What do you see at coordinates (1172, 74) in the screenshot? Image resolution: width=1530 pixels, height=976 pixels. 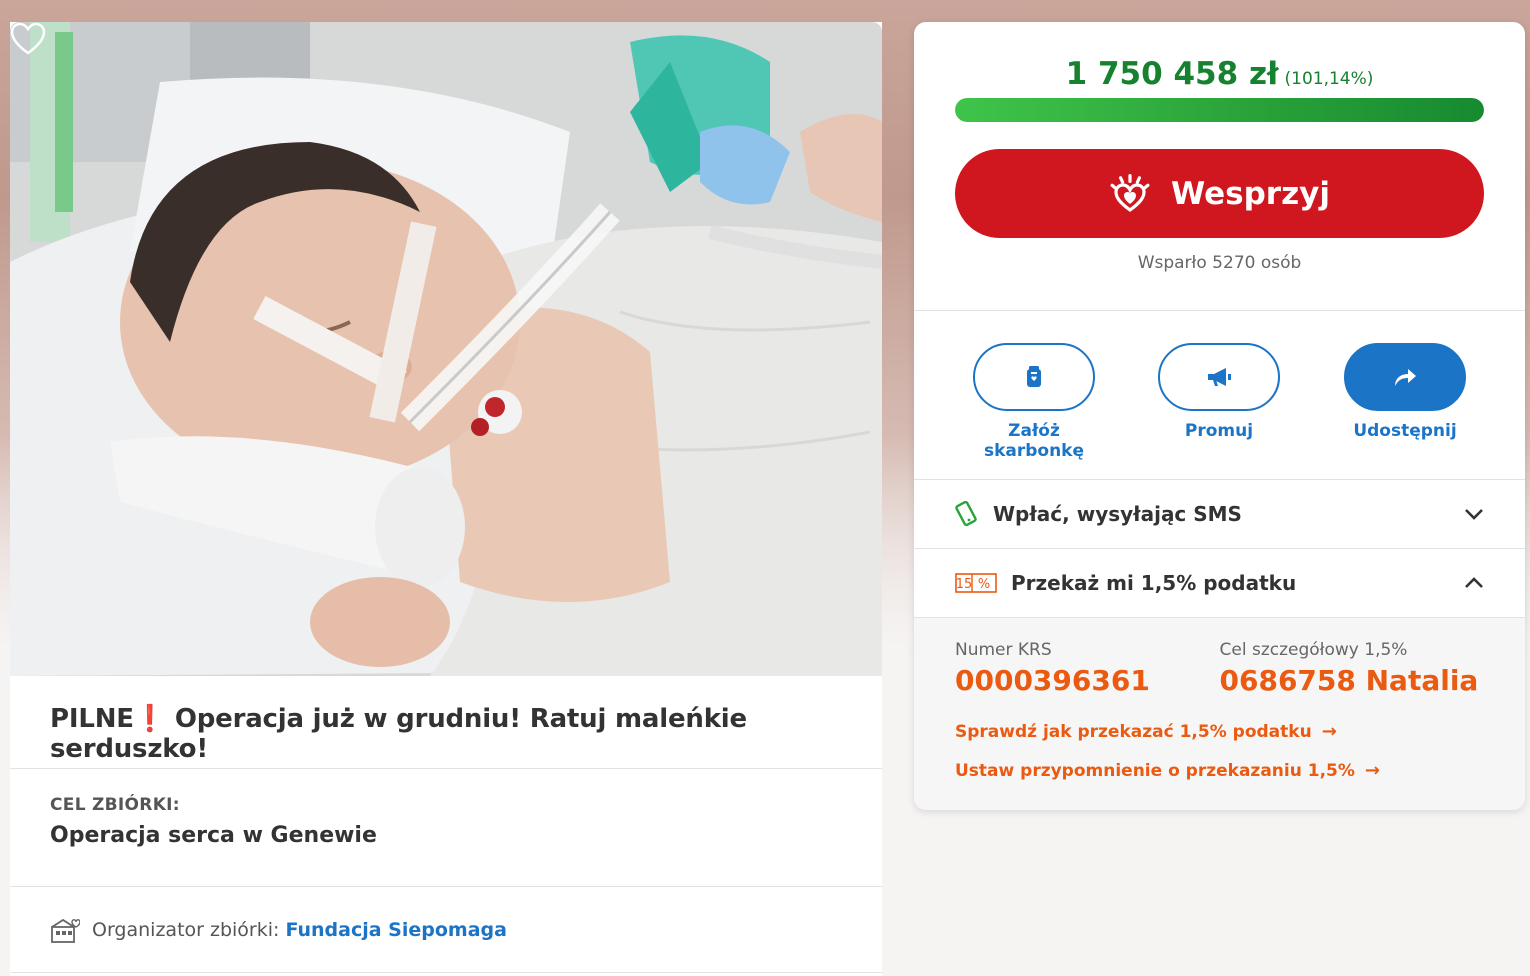 I see `raised-amount: 1 750 458 zł` at bounding box center [1172, 74].